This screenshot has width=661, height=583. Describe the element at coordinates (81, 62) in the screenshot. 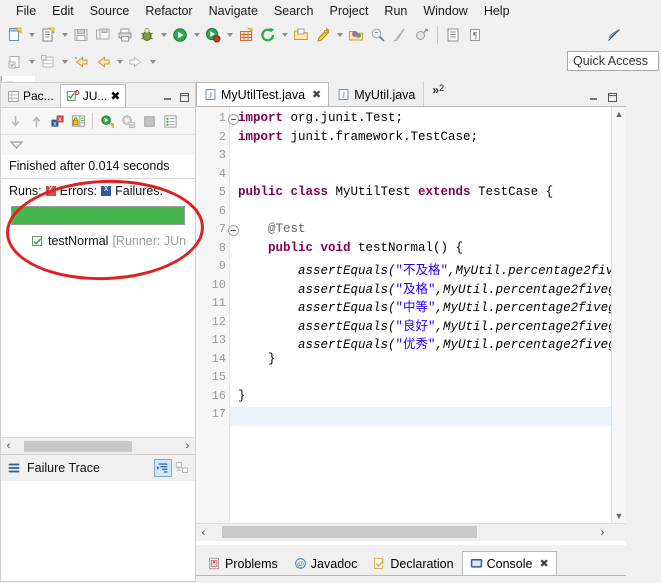

I see `back-nav-icon` at that location.